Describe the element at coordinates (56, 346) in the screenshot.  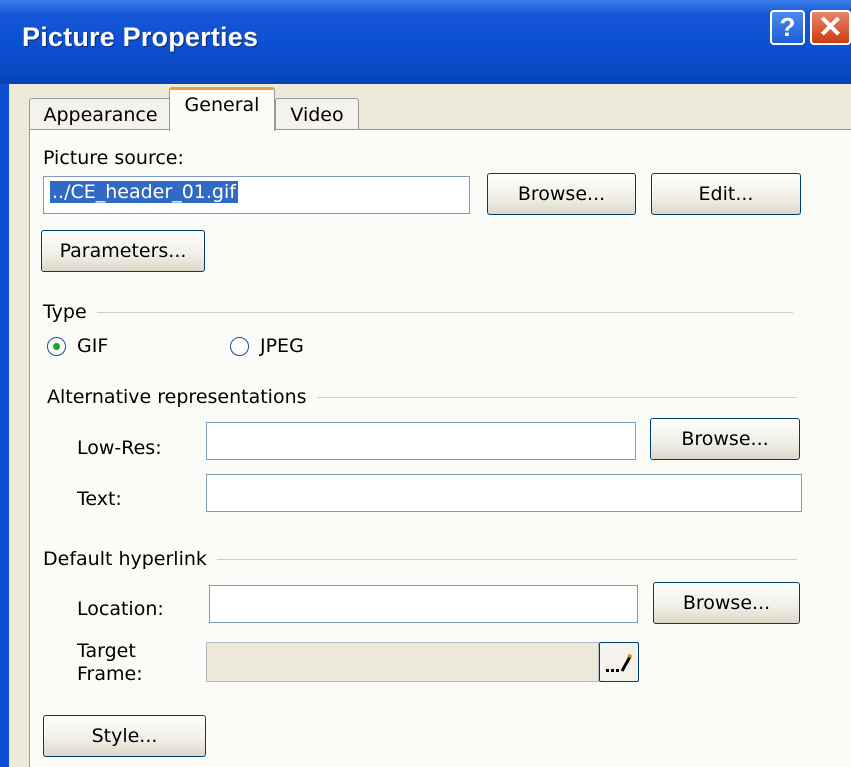
I see `gif-radio` at that location.